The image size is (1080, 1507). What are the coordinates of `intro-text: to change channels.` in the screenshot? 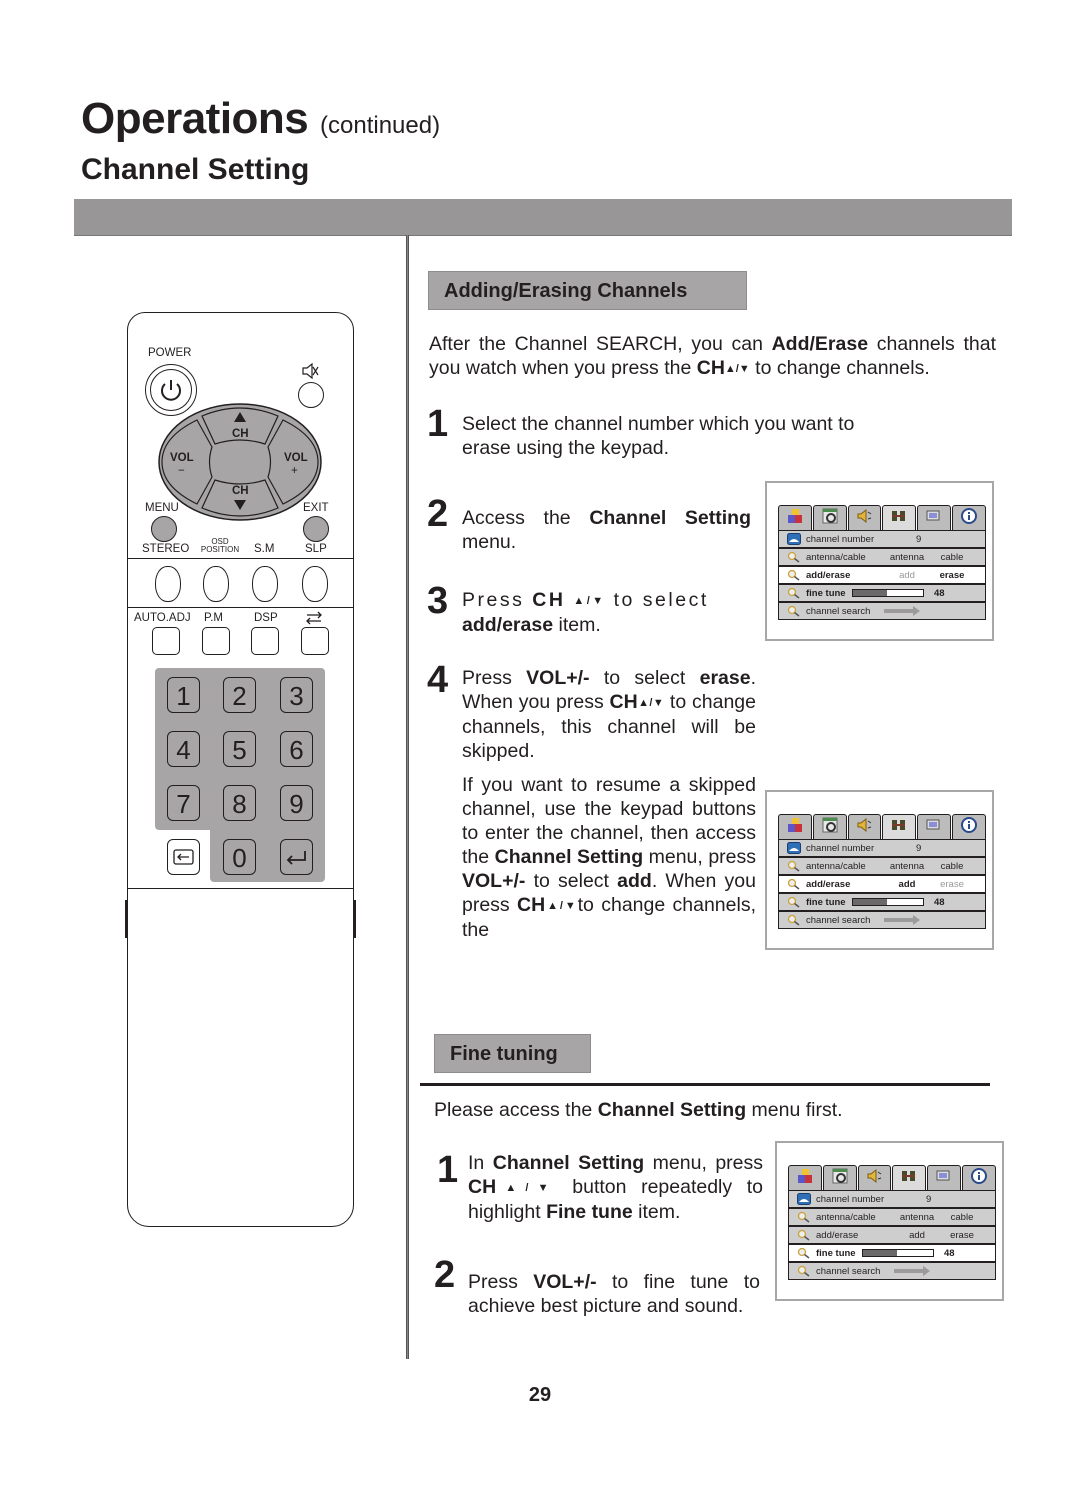 It's located at (839, 368).